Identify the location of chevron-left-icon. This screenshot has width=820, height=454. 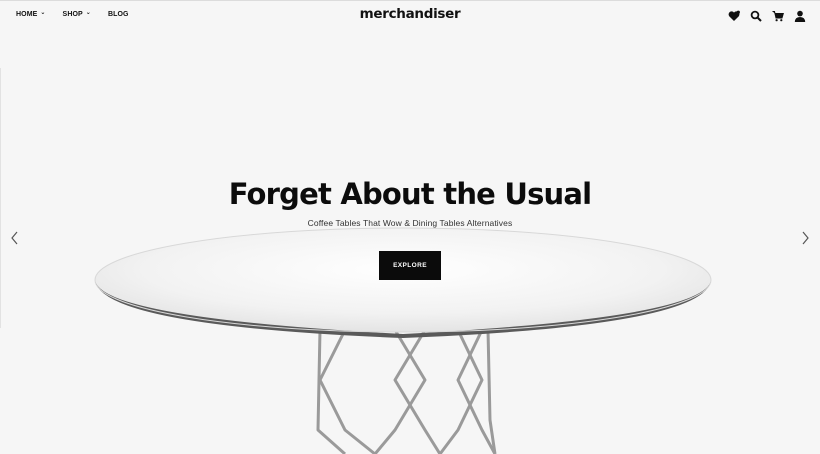
(14, 238).